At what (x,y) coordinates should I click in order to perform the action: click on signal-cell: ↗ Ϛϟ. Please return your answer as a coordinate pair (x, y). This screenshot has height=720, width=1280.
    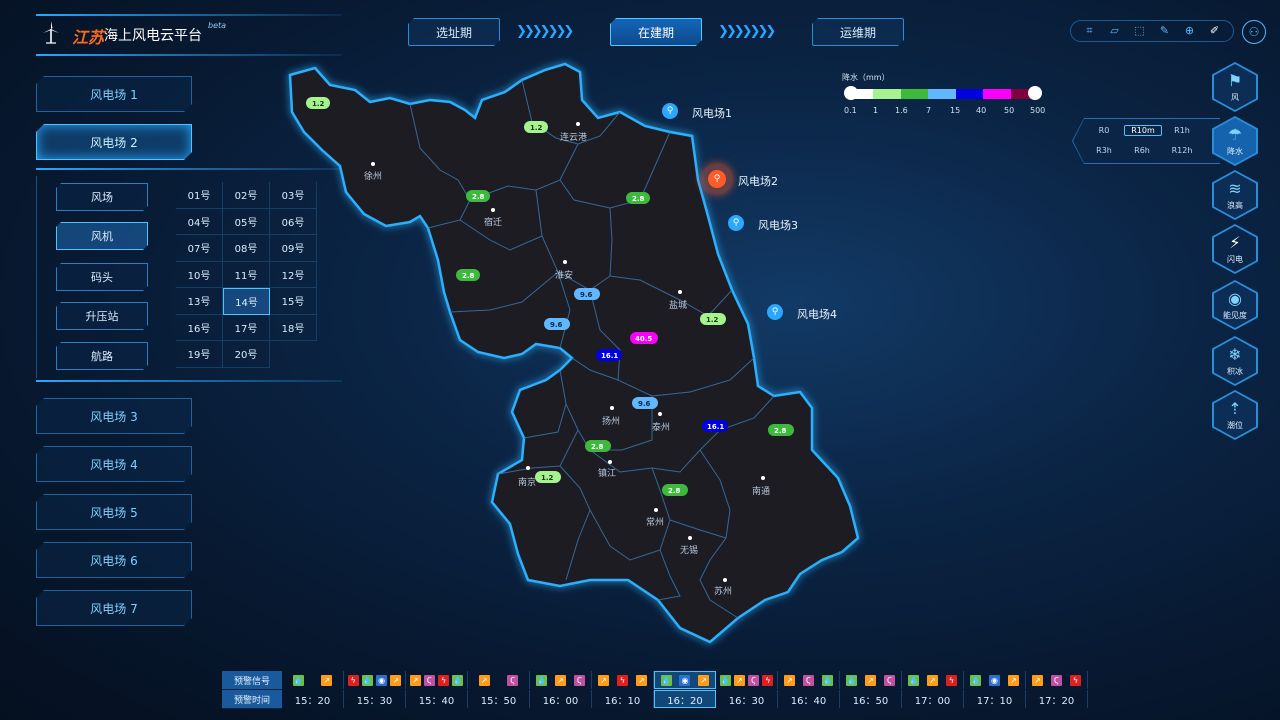
    Looking at the image, I should click on (1057, 680).